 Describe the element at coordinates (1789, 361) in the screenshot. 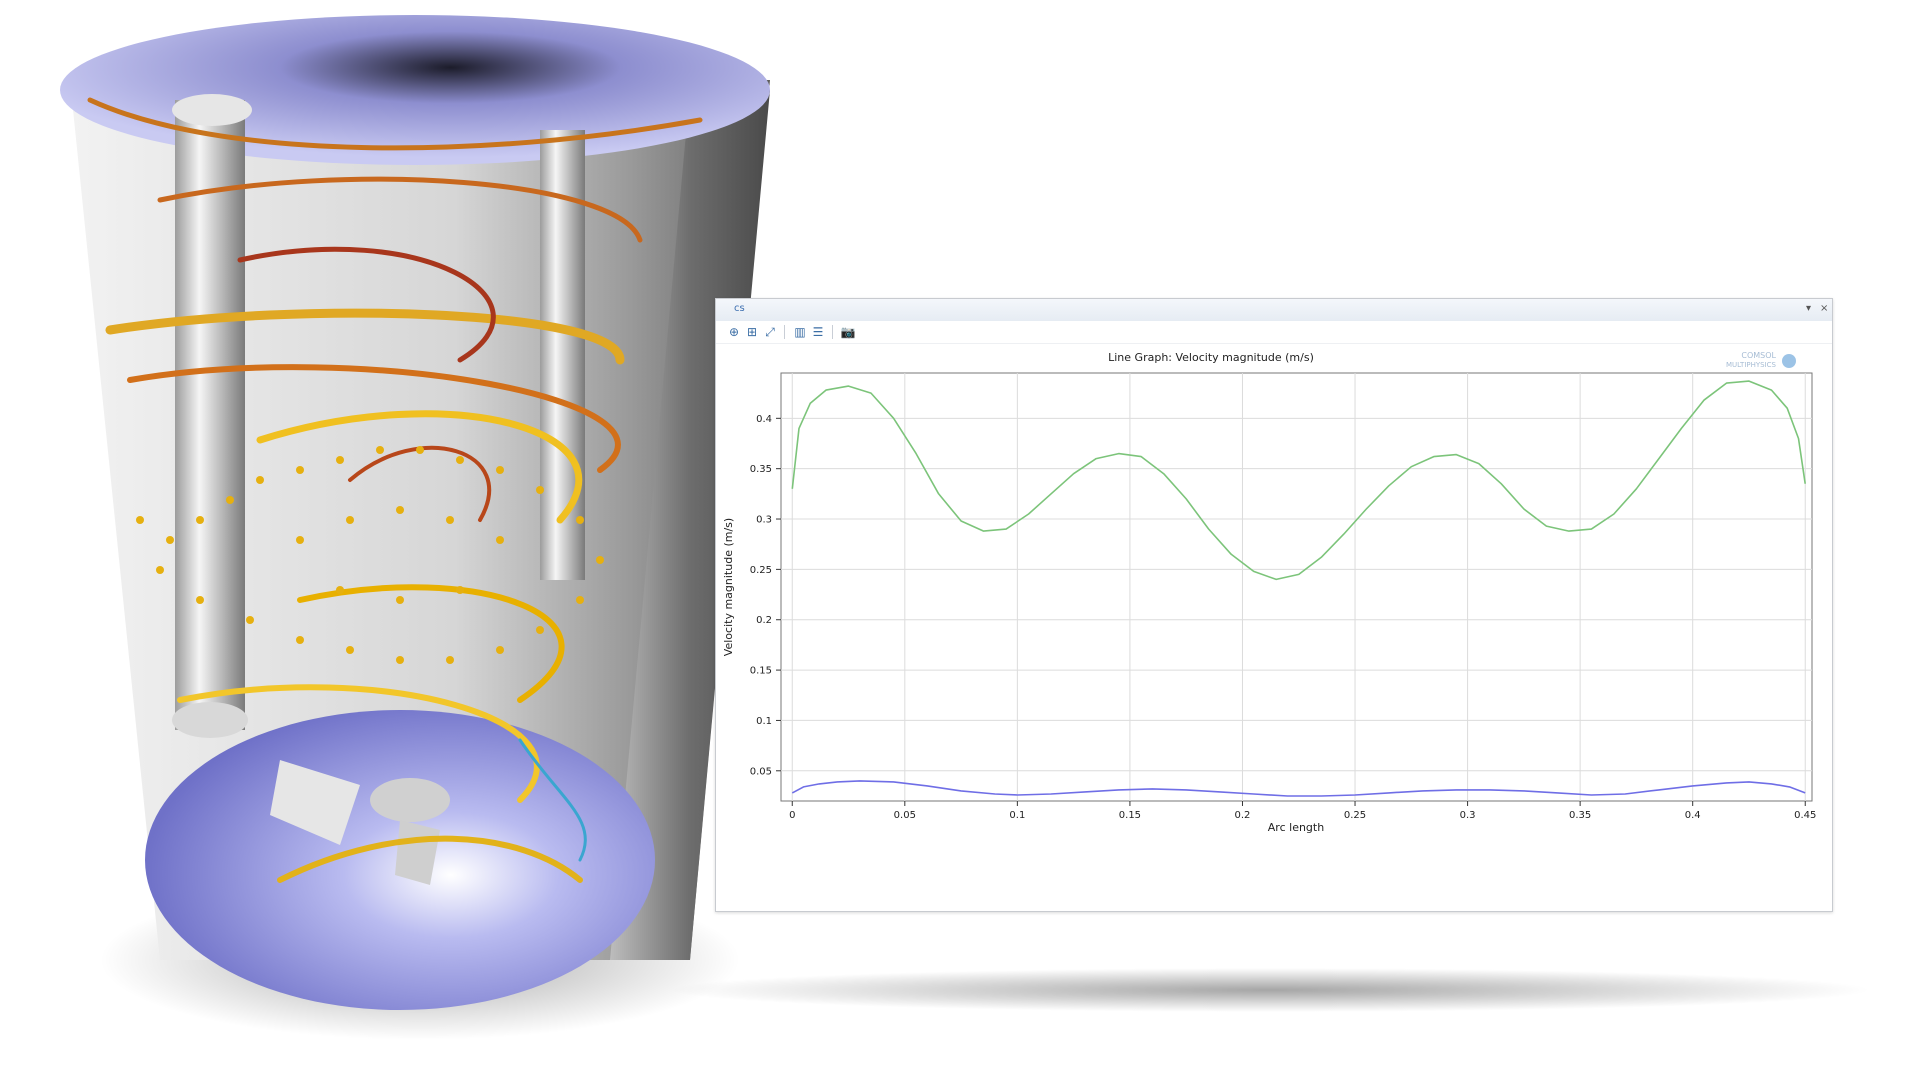

I see `logo-globe-icon` at that location.